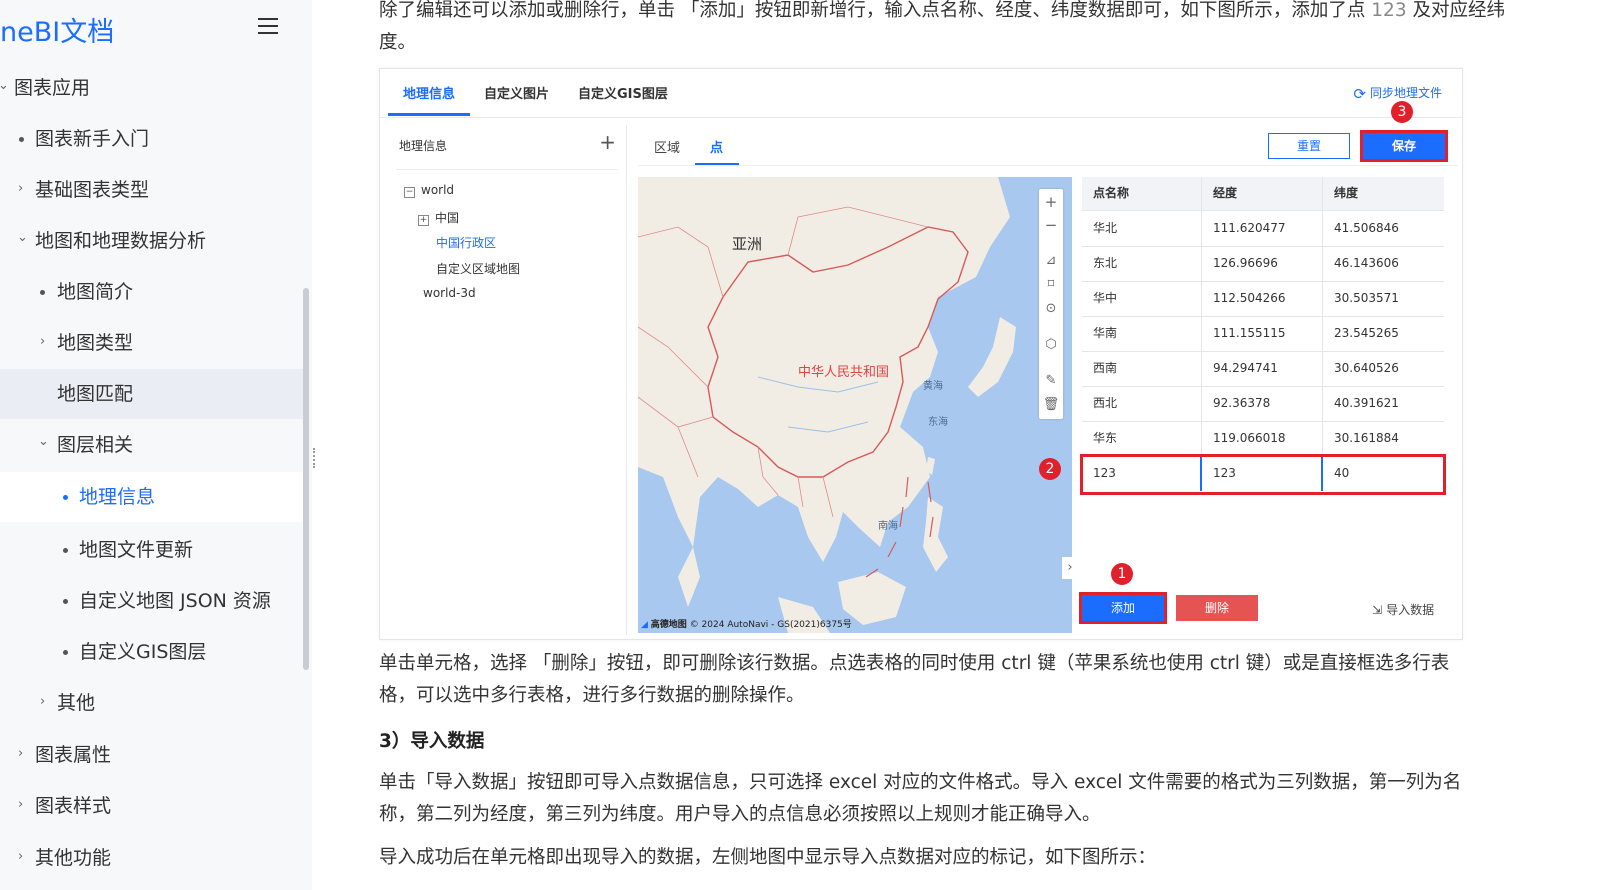 The image size is (1600, 890). Describe the element at coordinates (143, 652) in the screenshot. I see `nav-label: 自定义GIS图层` at that location.